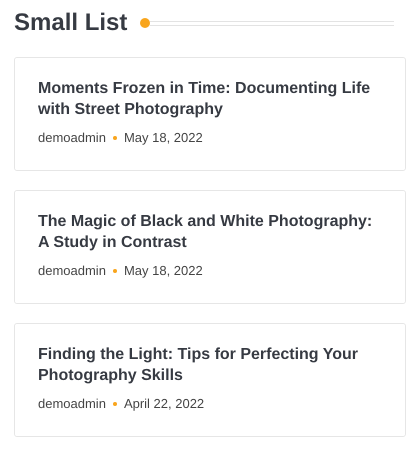  What do you see at coordinates (71, 23) in the screenshot?
I see `section-title: Small List` at bounding box center [71, 23].